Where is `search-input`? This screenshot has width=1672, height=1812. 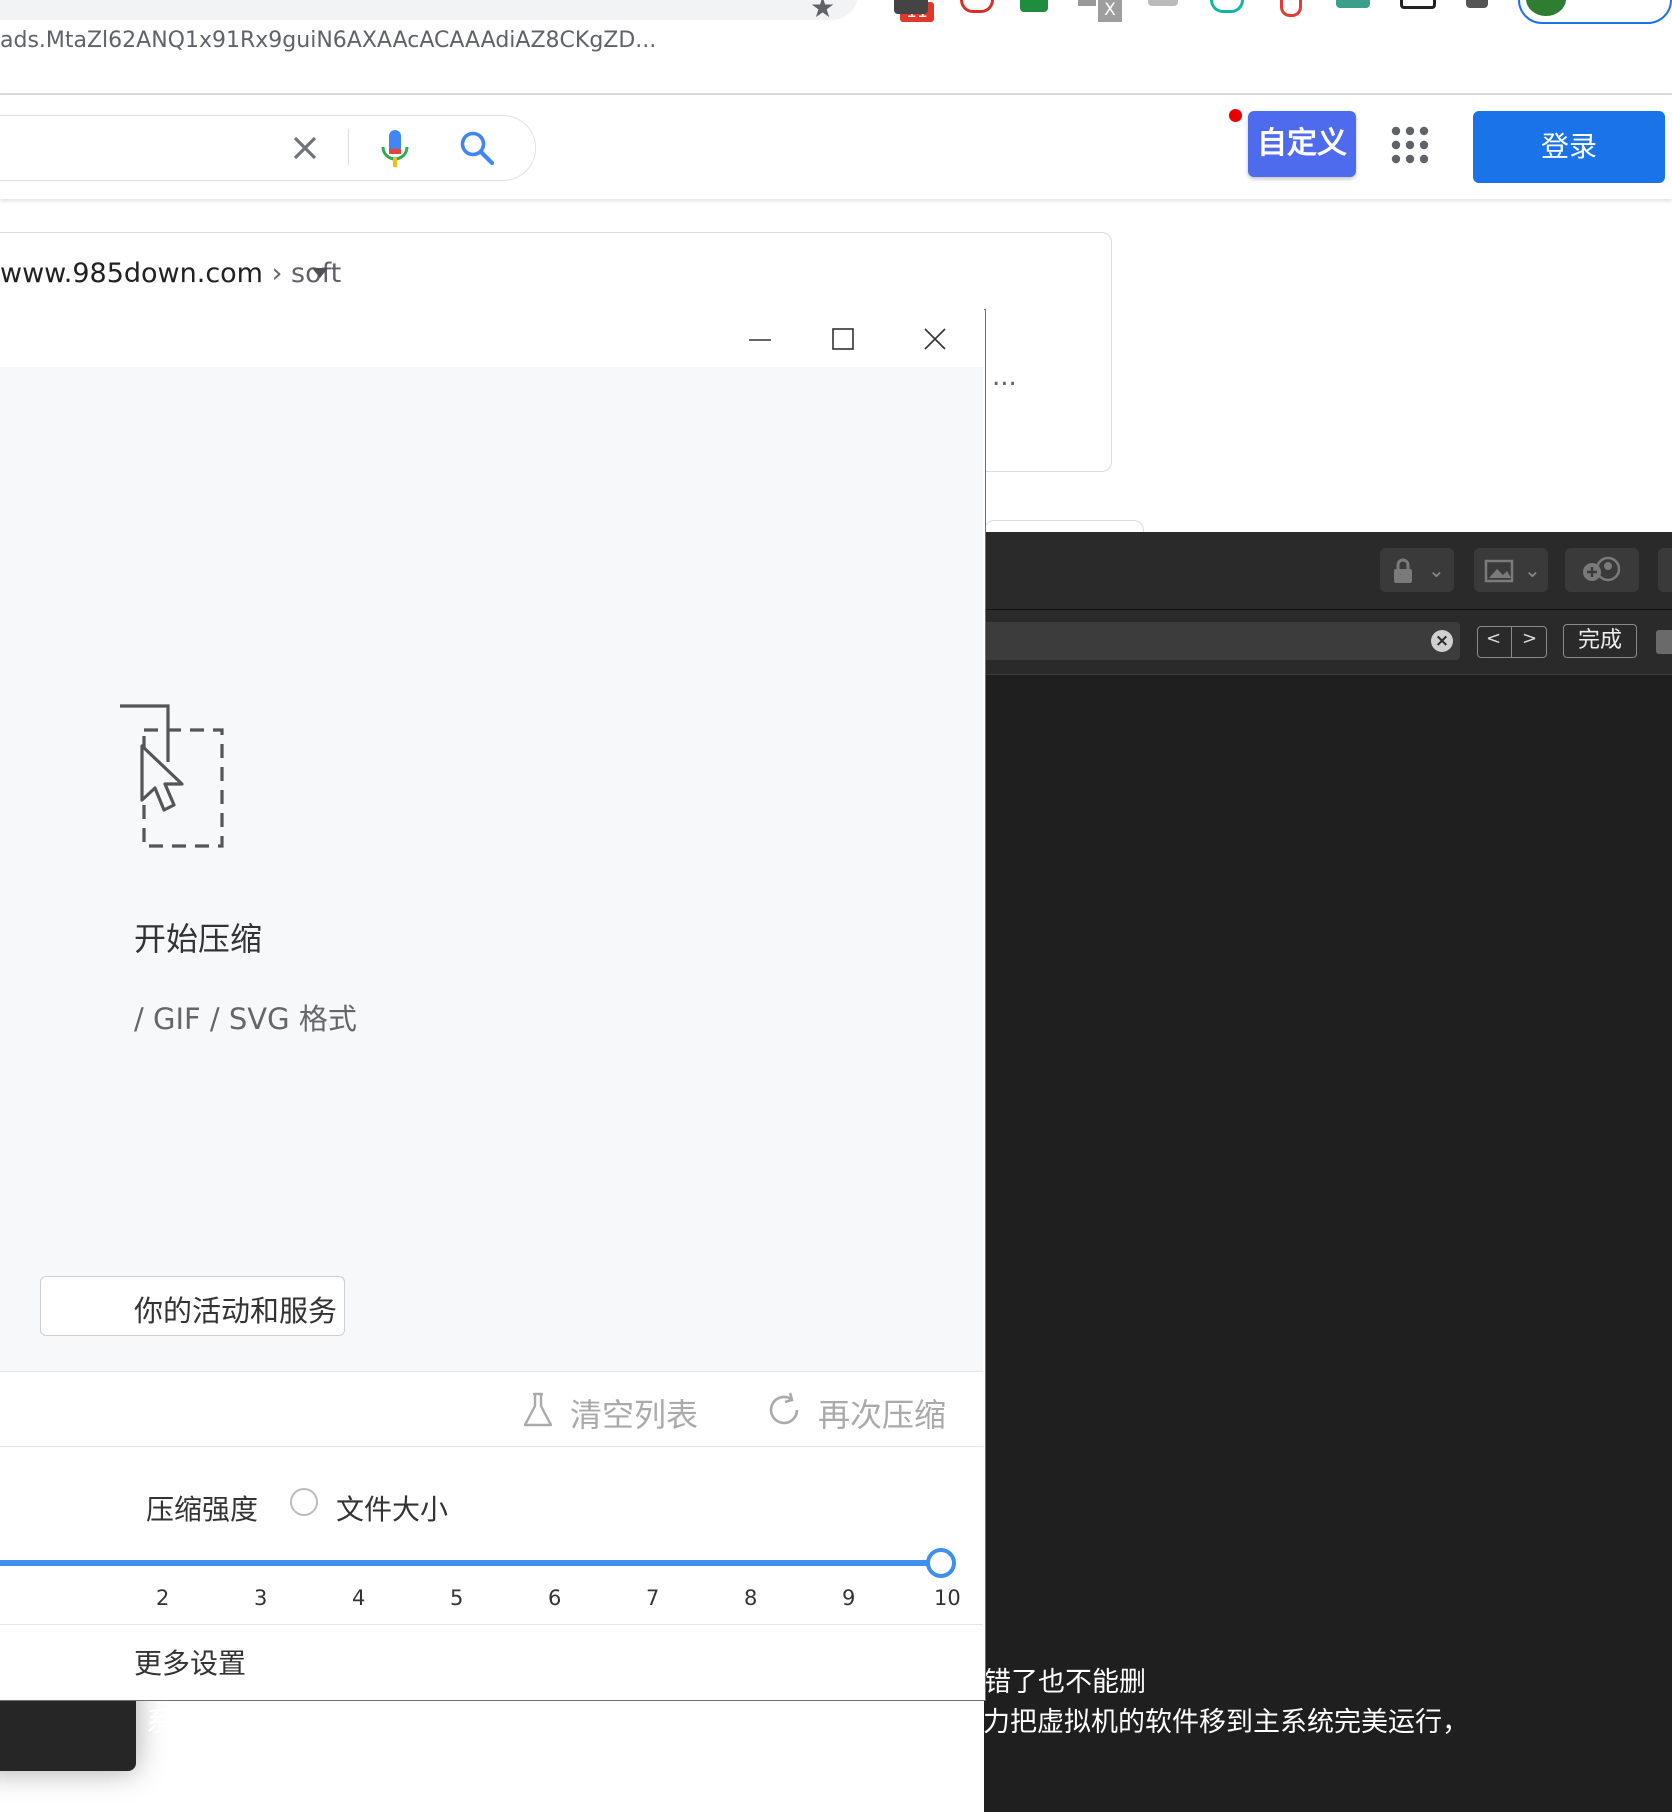 search-input is located at coordinates (268, 148).